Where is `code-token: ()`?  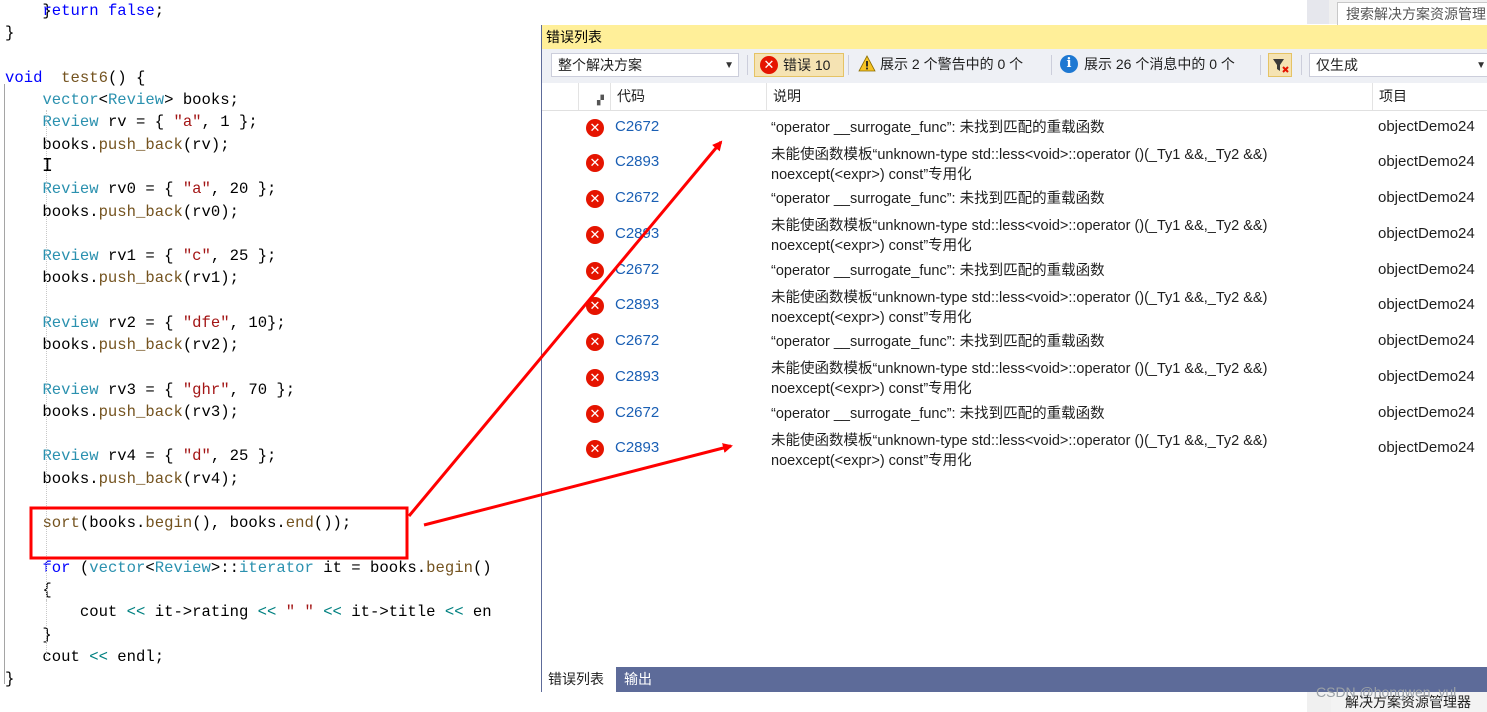
code-token: () is located at coordinates (482, 568).